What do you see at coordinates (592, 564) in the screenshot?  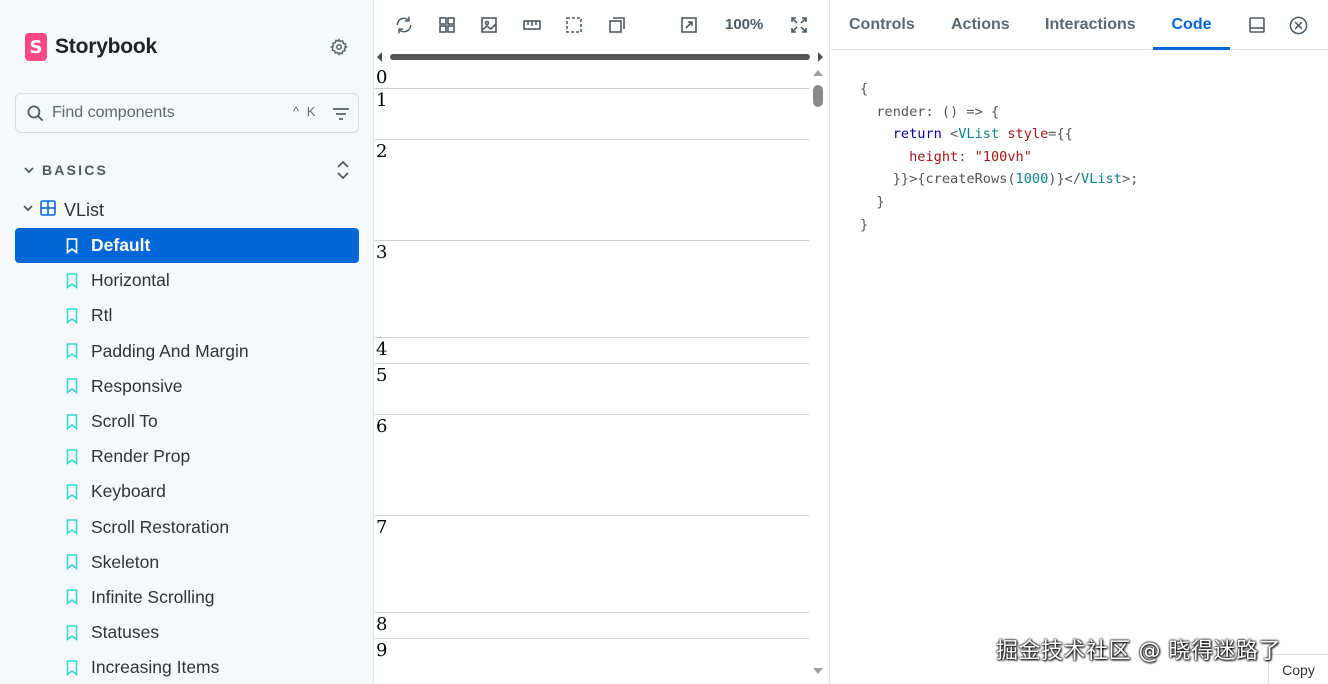 I see `list-row: 7` at bounding box center [592, 564].